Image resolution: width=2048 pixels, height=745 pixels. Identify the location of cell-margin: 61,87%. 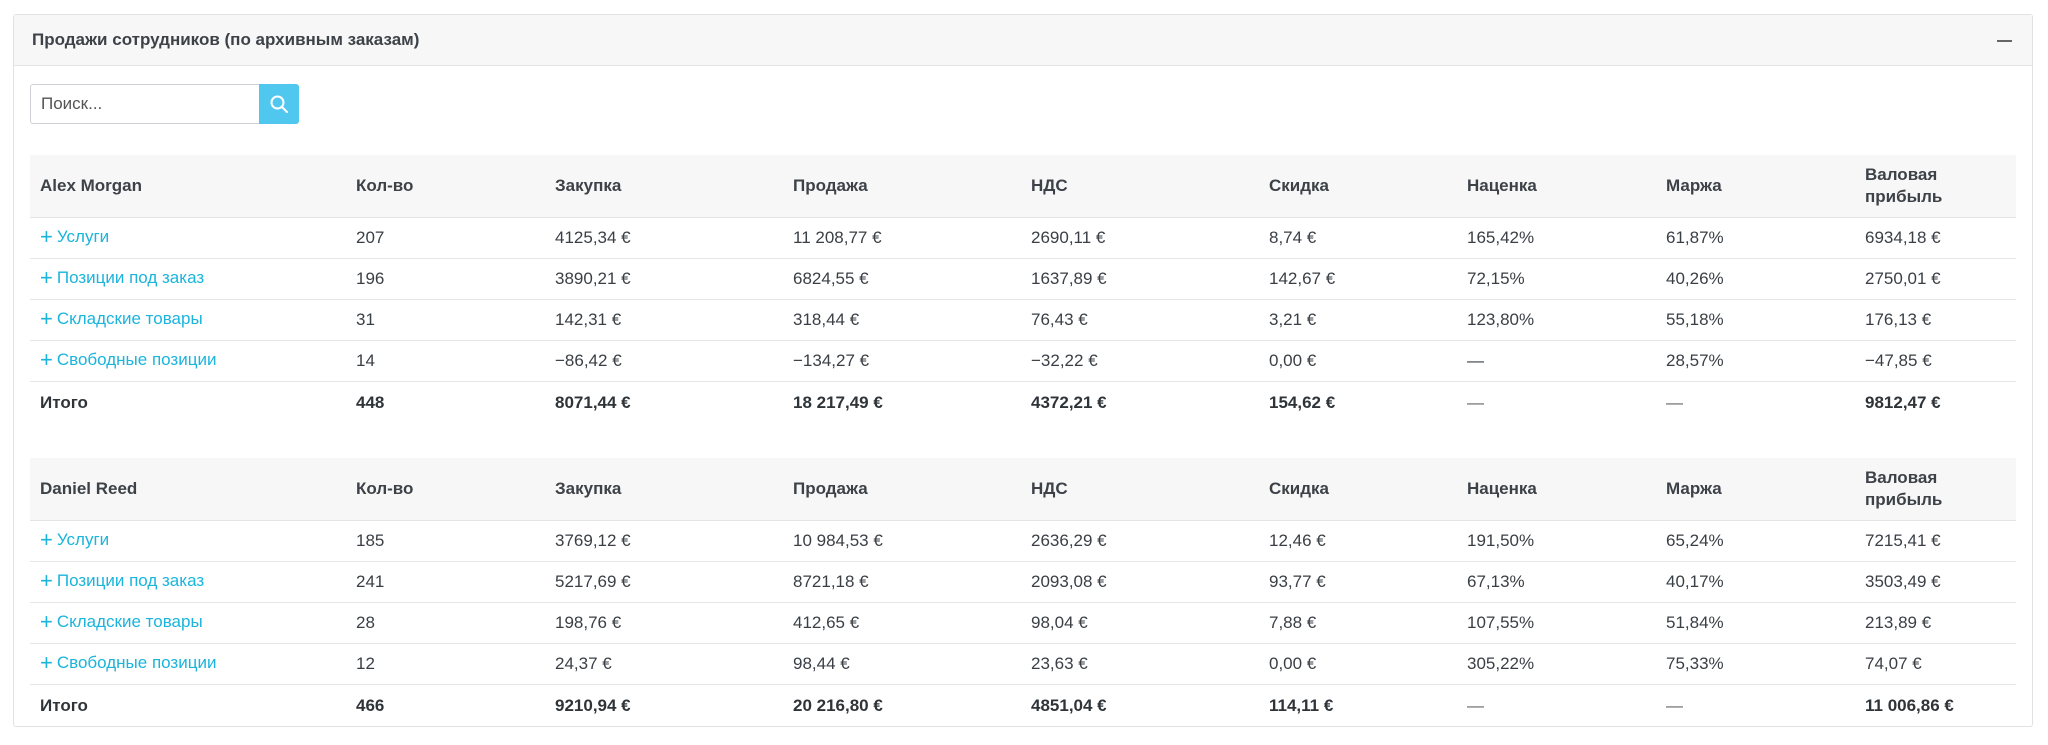
(1755, 238).